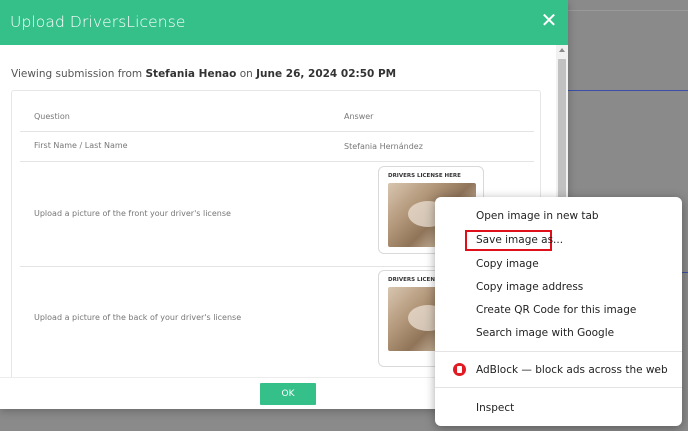 This screenshot has height=431, width=688. What do you see at coordinates (685, 272) in the screenshot?
I see `backdrop-line-right` at bounding box center [685, 272].